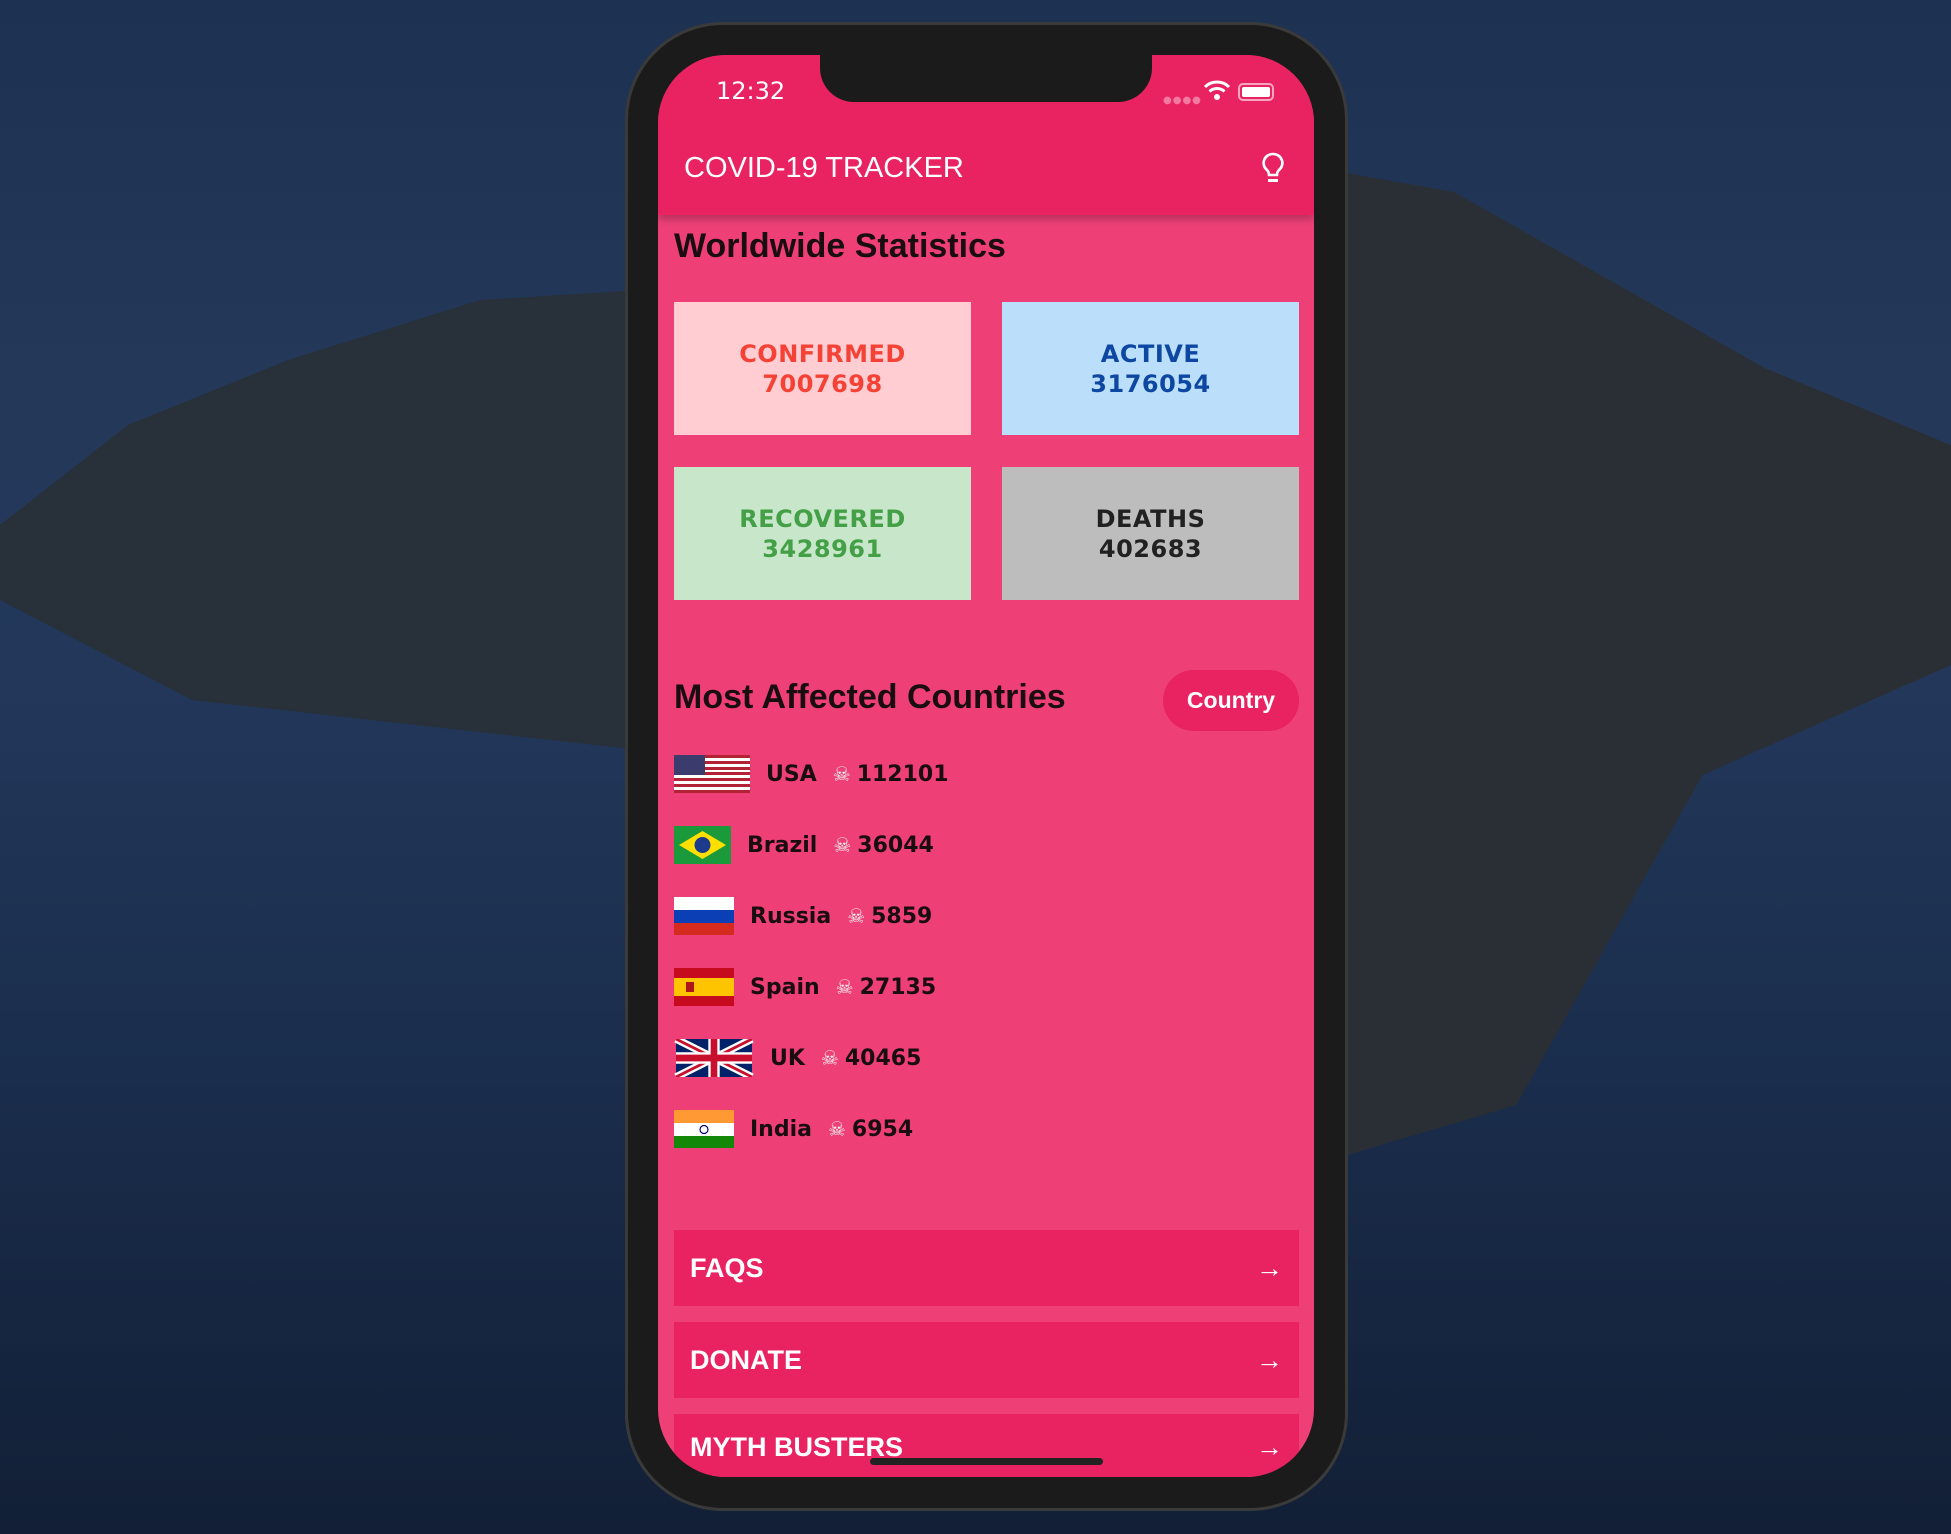 This screenshot has width=1951, height=1534. I want to click on active-card: ACTIVE 3176054, so click(1150, 368).